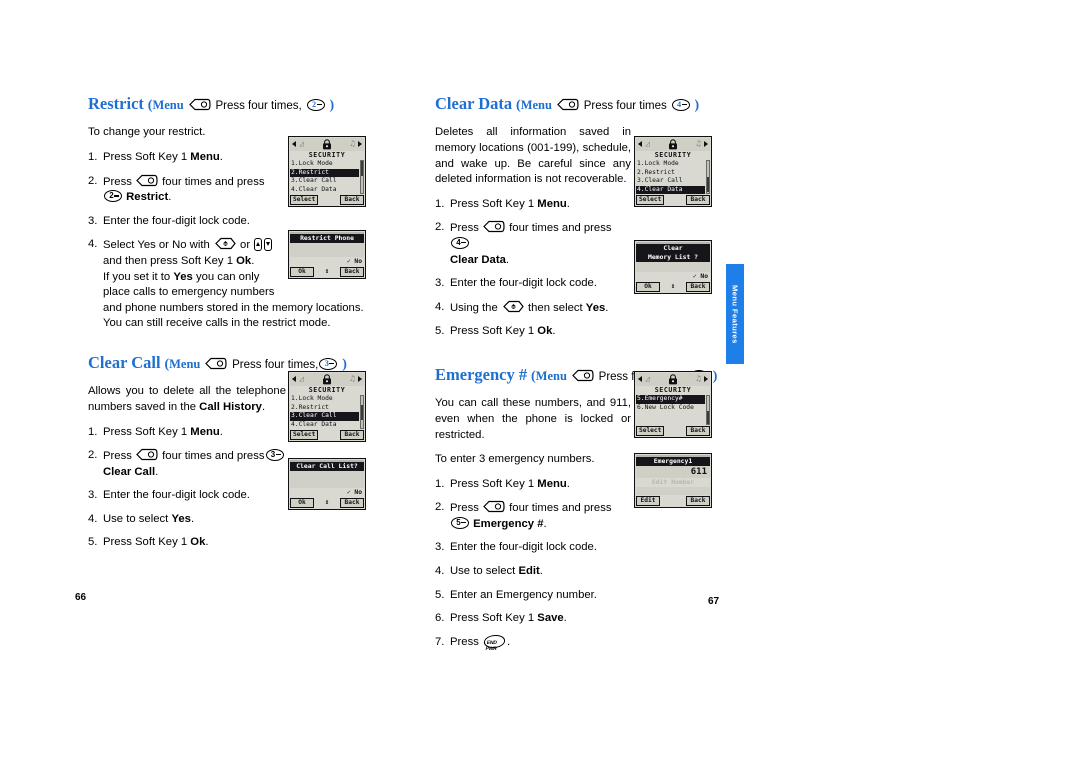 The height and width of the screenshot is (763, 1080). Describe the element at coordinates (440, 306) in the screenshot. I see `step-number: 4.` at that location.